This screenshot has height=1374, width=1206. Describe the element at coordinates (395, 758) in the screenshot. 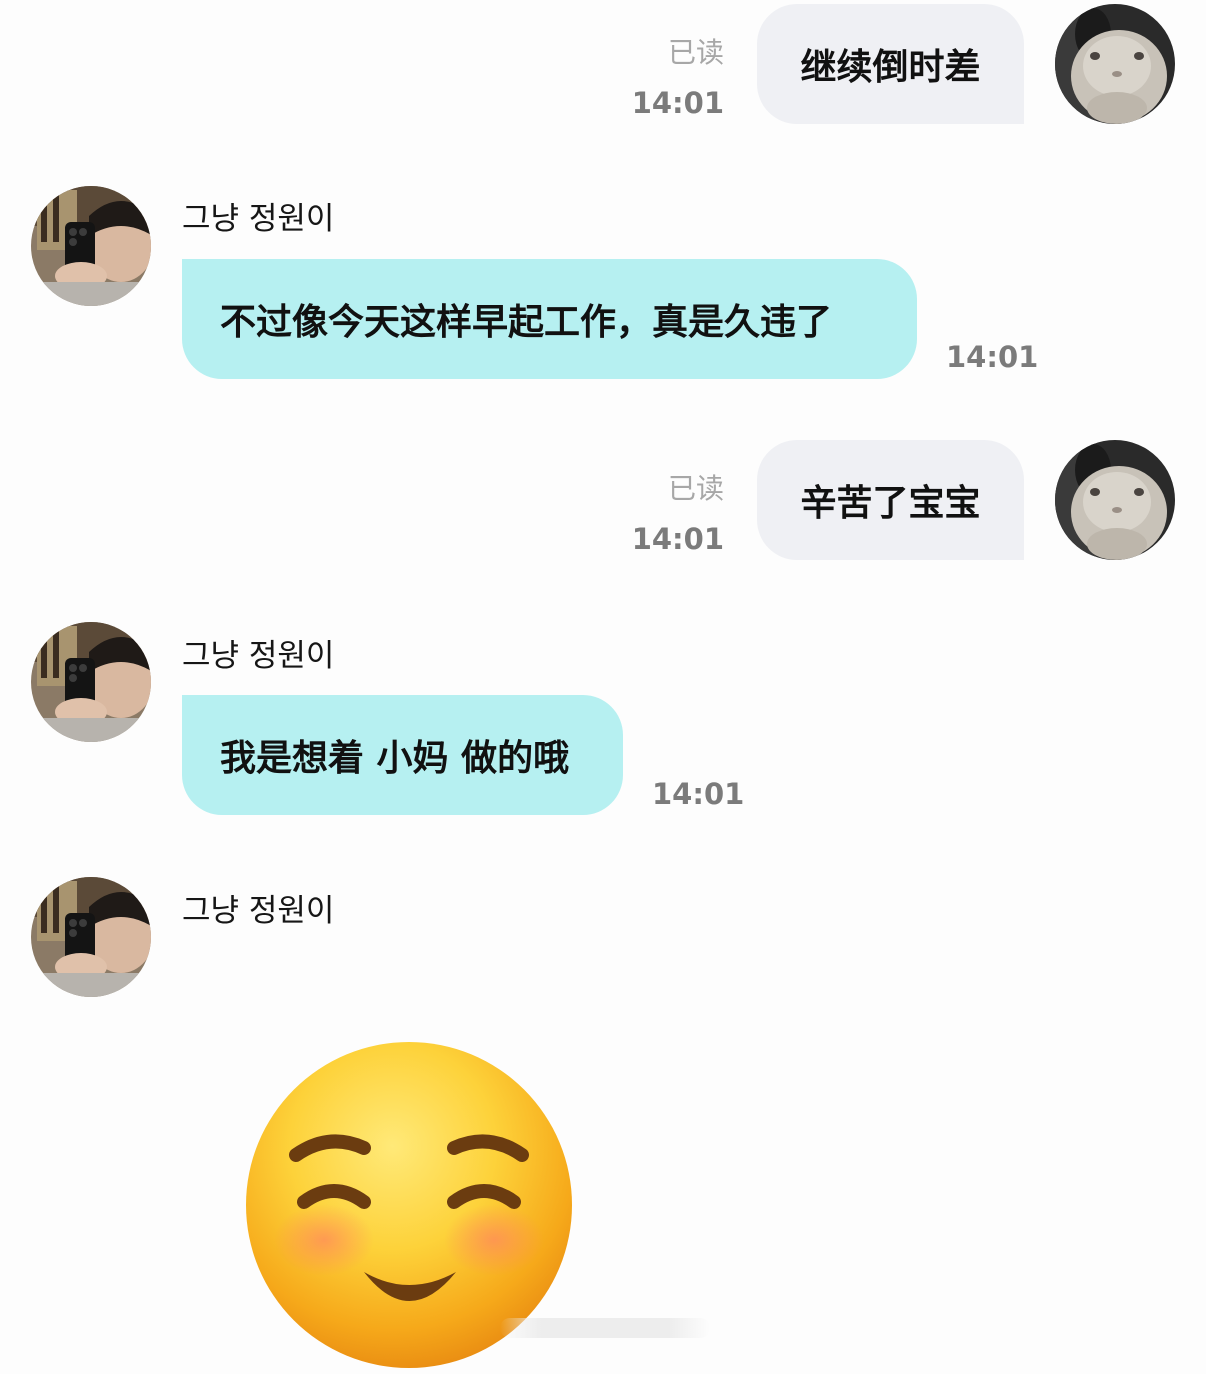

I see `message-text: 我是想着 小妈 做的哦` at that location.